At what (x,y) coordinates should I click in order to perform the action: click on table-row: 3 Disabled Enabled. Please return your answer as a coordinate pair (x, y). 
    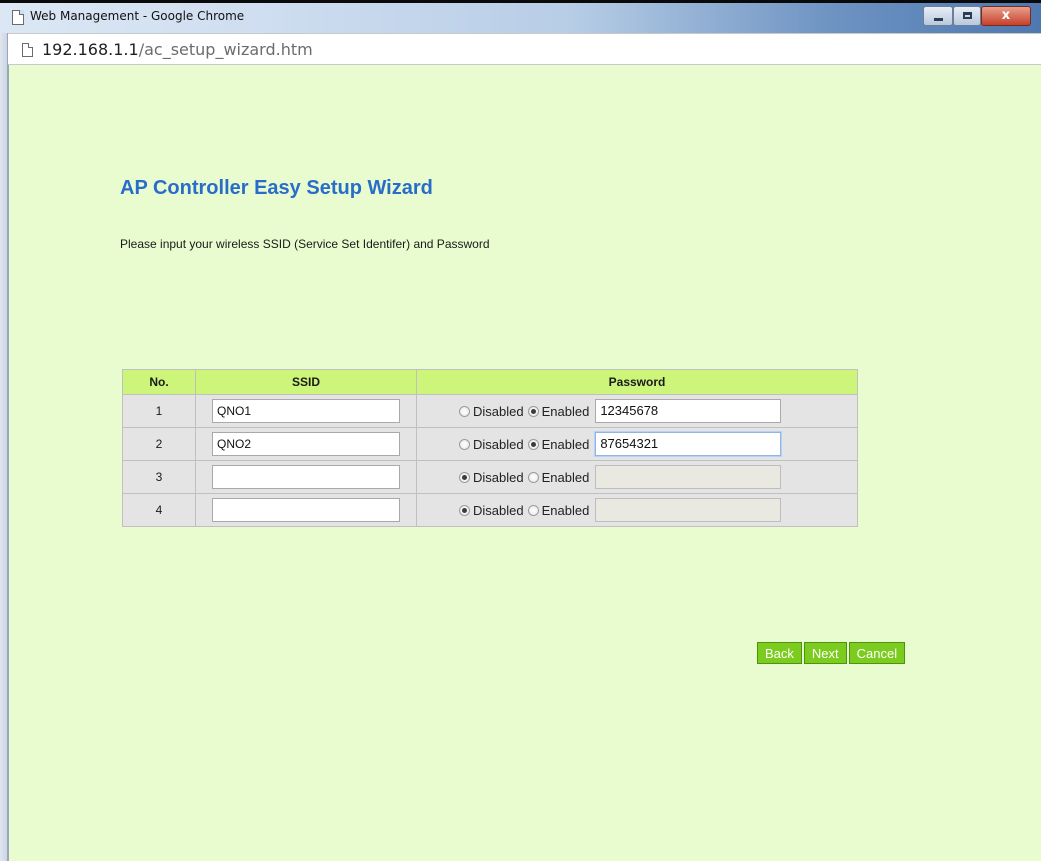
    Looking at the image, I should click on (490, 477).